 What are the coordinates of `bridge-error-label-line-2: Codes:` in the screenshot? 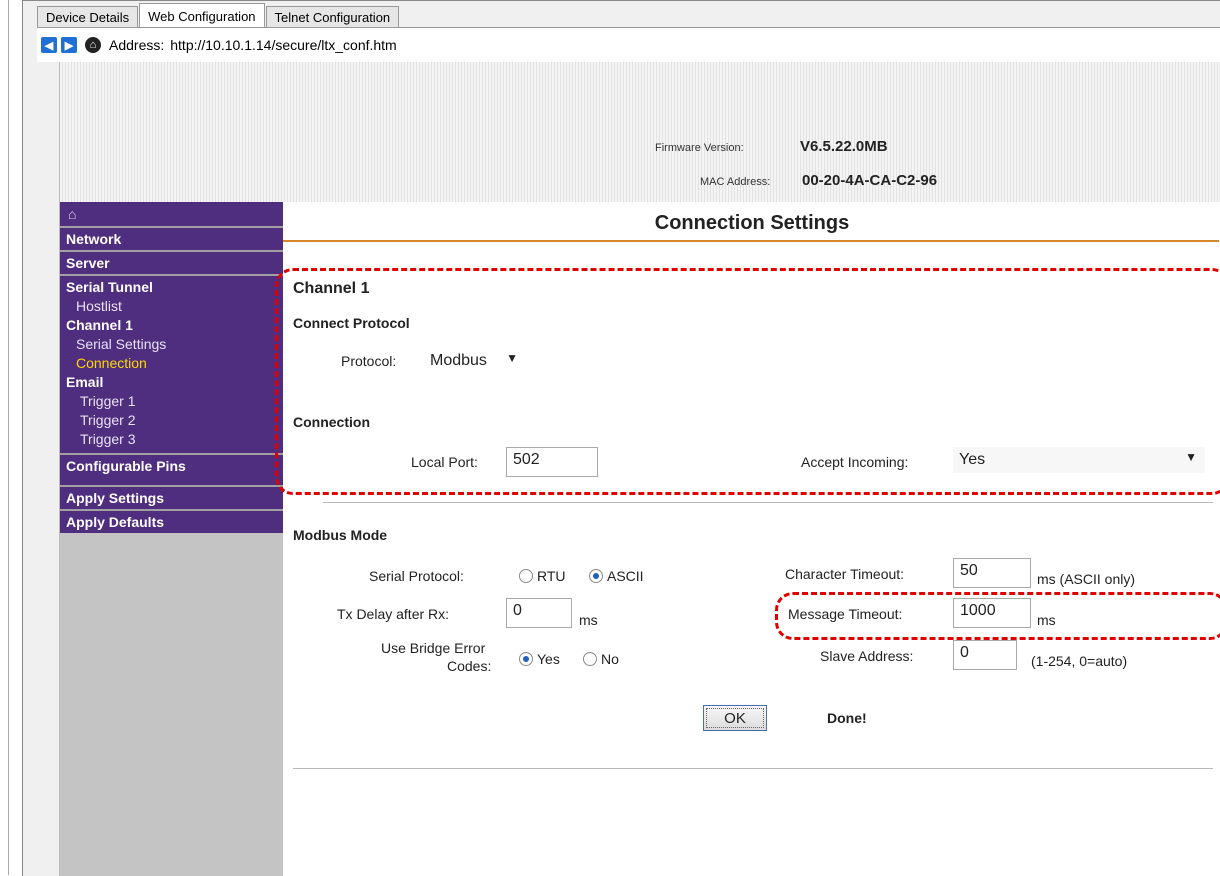 It's located at (469, 666).